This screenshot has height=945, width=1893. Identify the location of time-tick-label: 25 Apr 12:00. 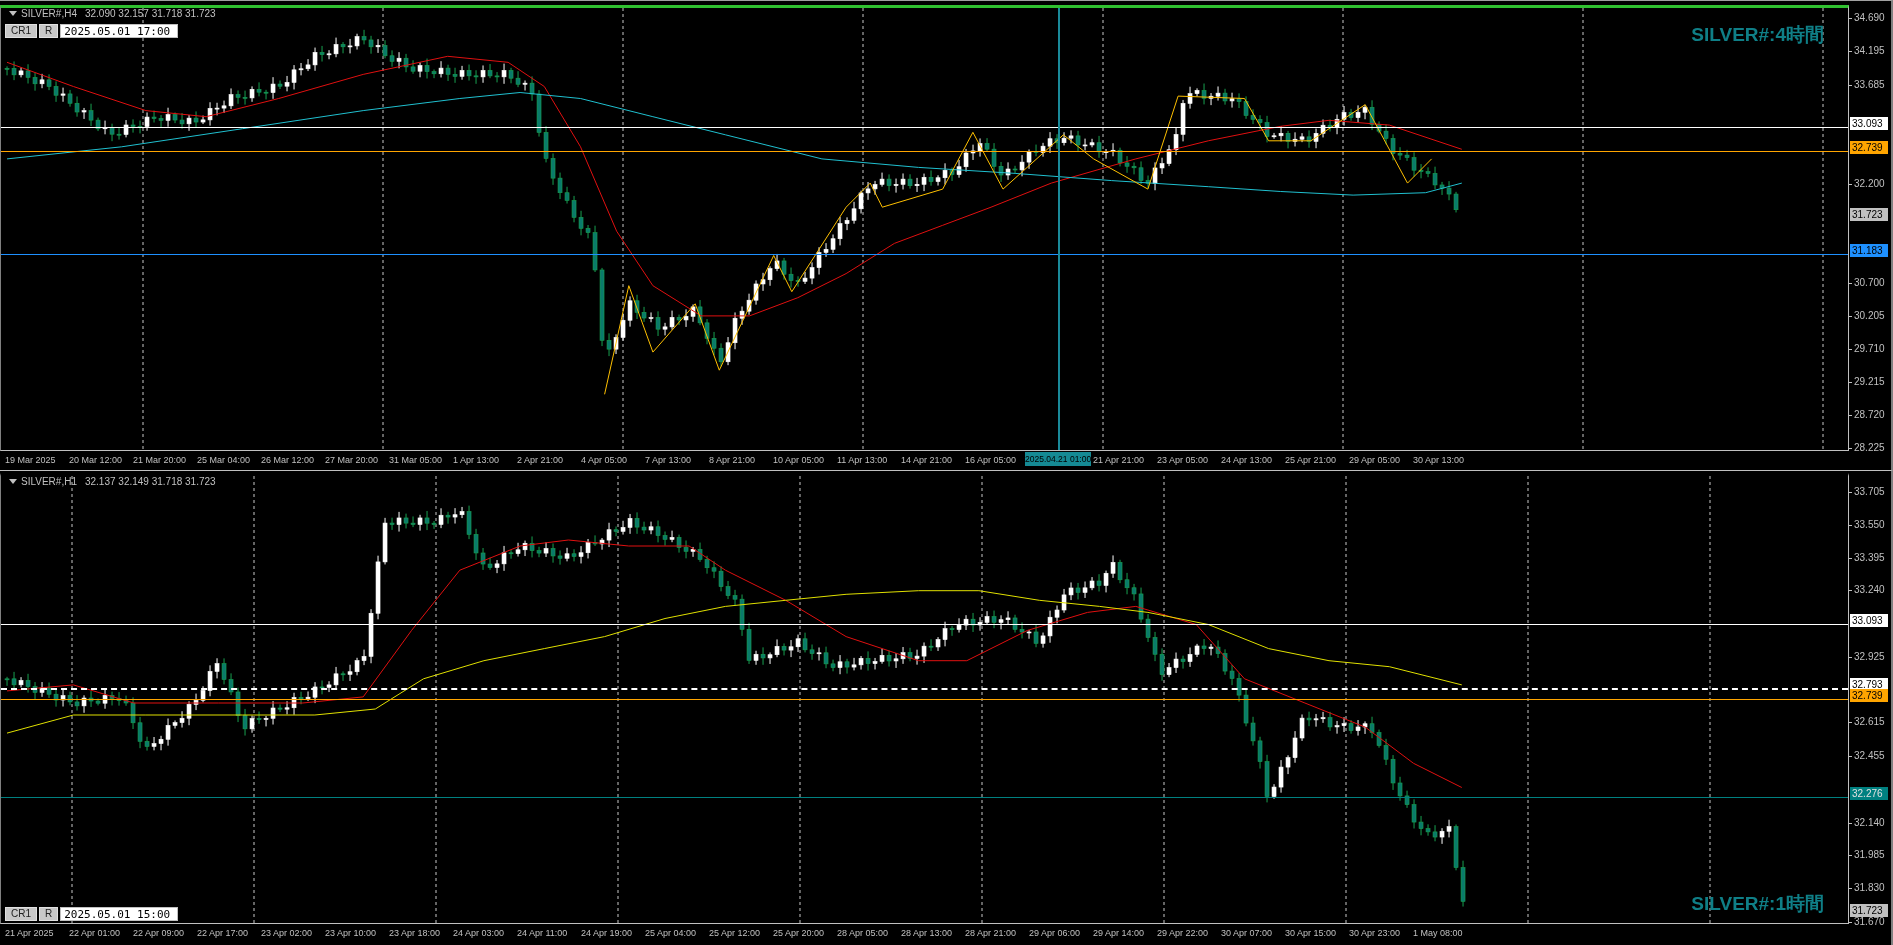
(735, 933).